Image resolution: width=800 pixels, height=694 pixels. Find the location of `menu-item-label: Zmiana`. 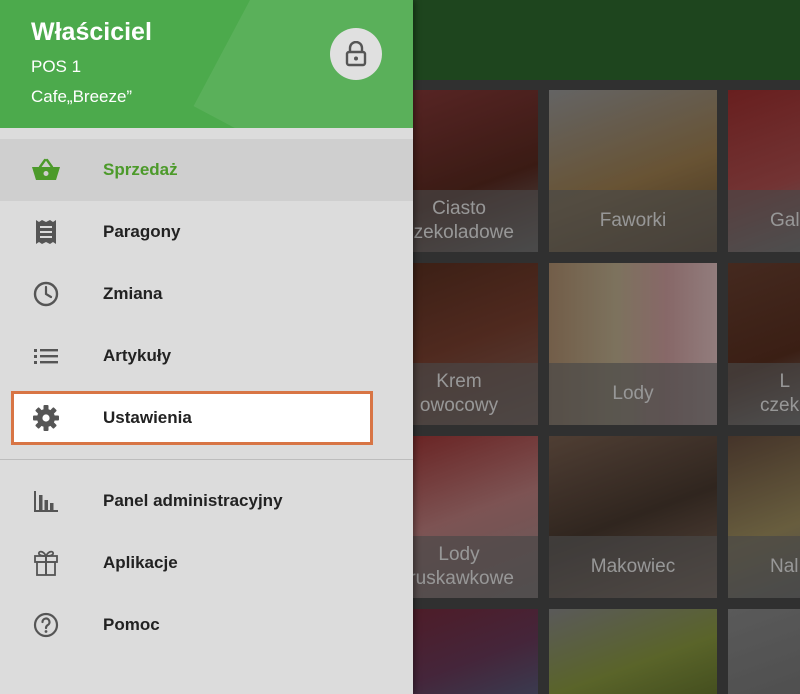

menu-item-label: Zmiana is located at coordinates (133, 293).